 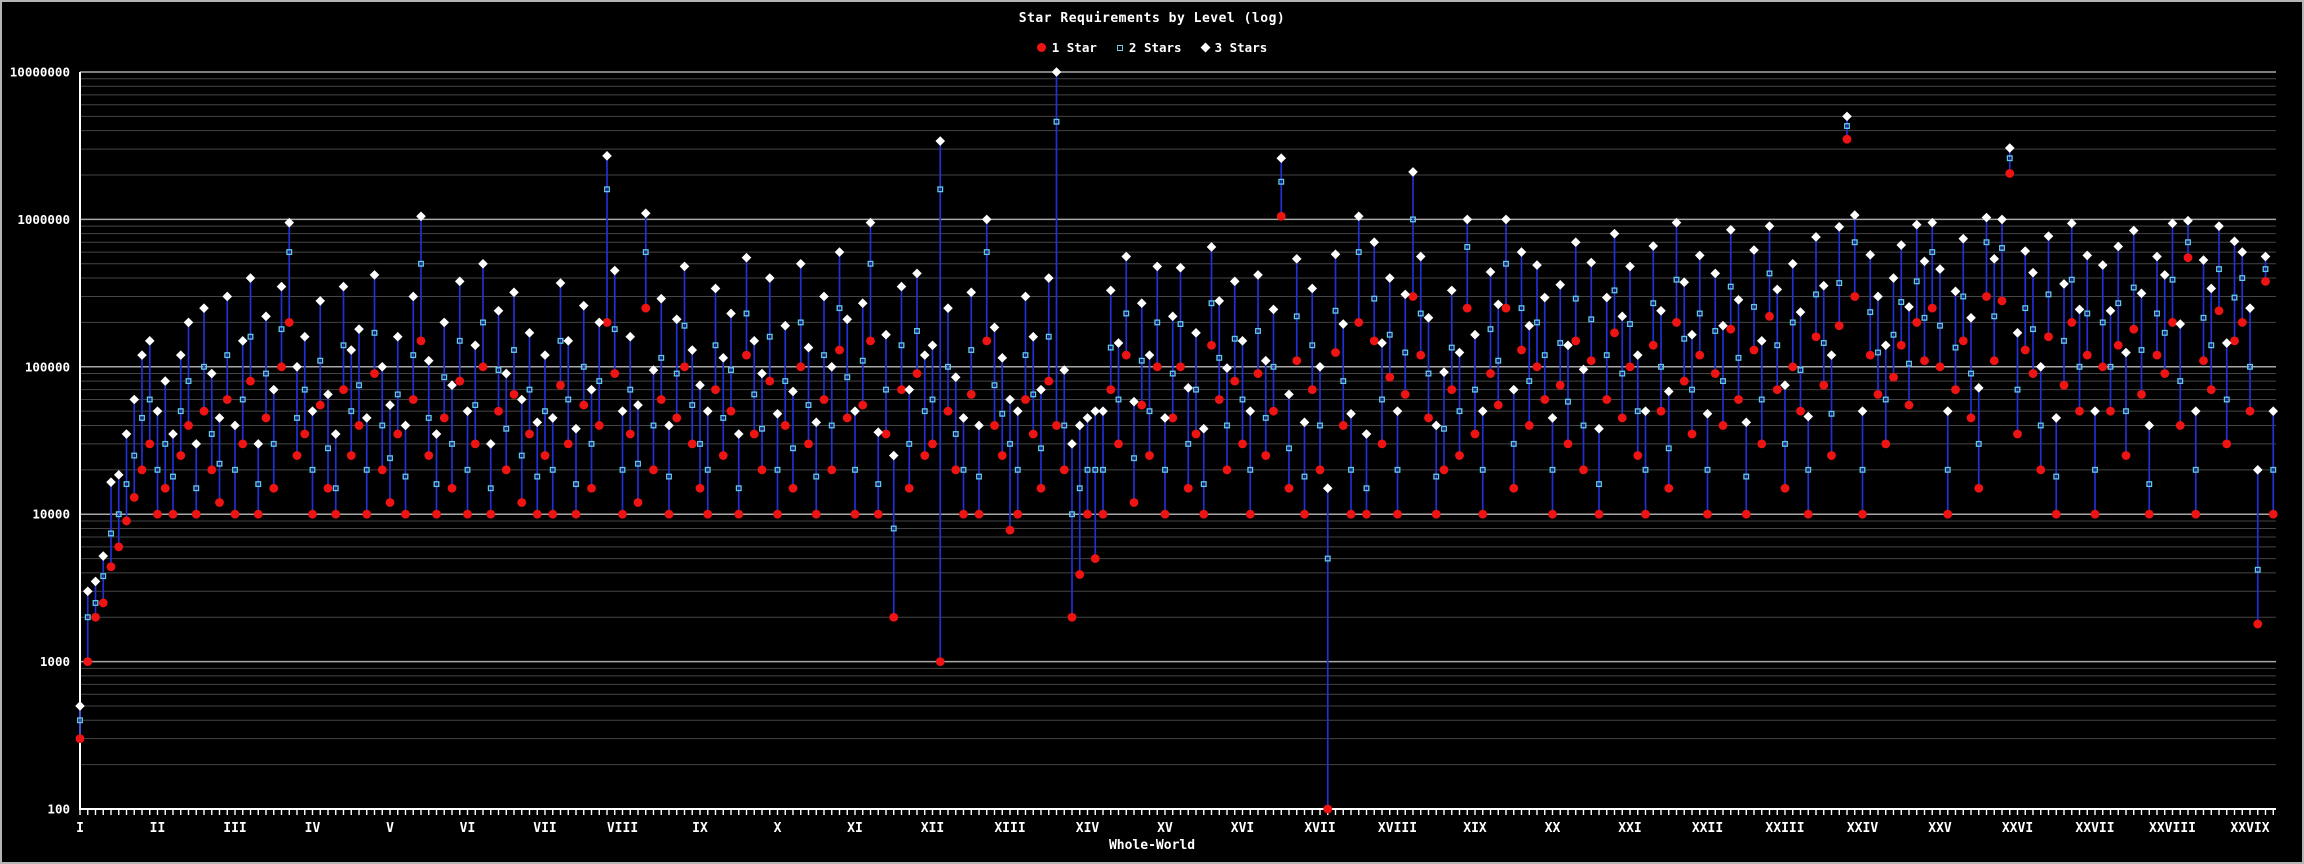 I want to click on x-axis-world-label: I, so click(x=80, y=828).